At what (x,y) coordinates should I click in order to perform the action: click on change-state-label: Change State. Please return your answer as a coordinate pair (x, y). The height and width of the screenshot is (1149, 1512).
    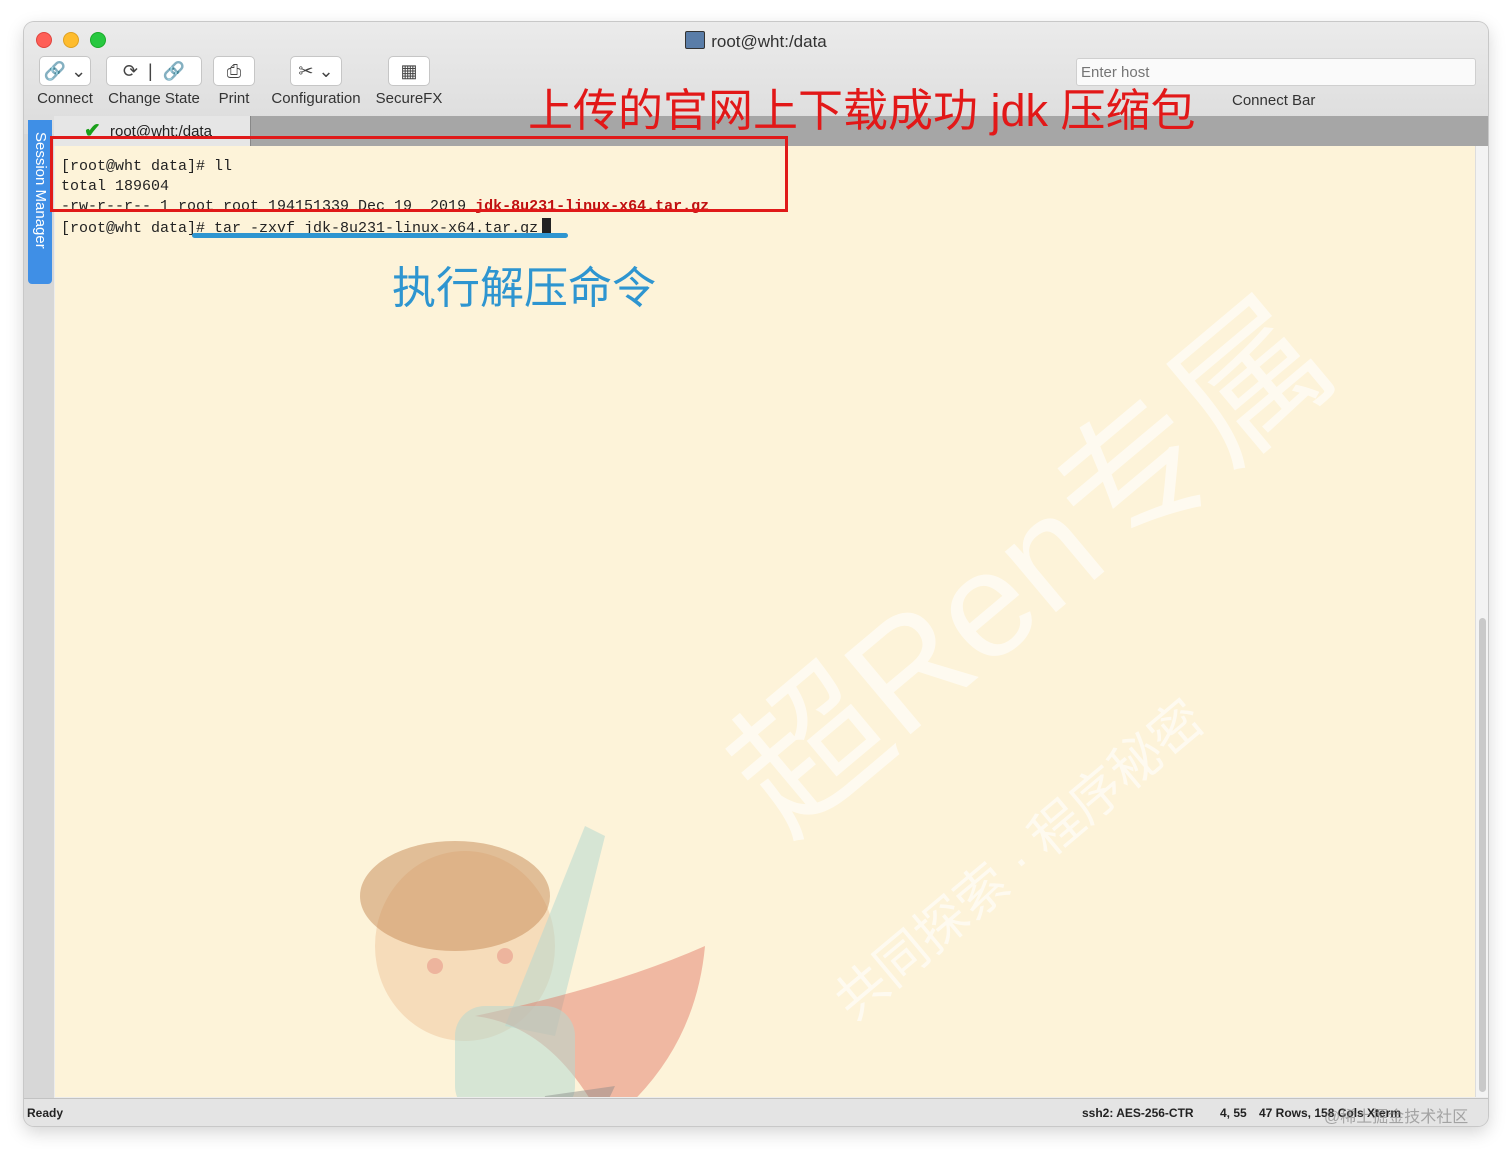
    Looking at the image, I should click on (154, 98).